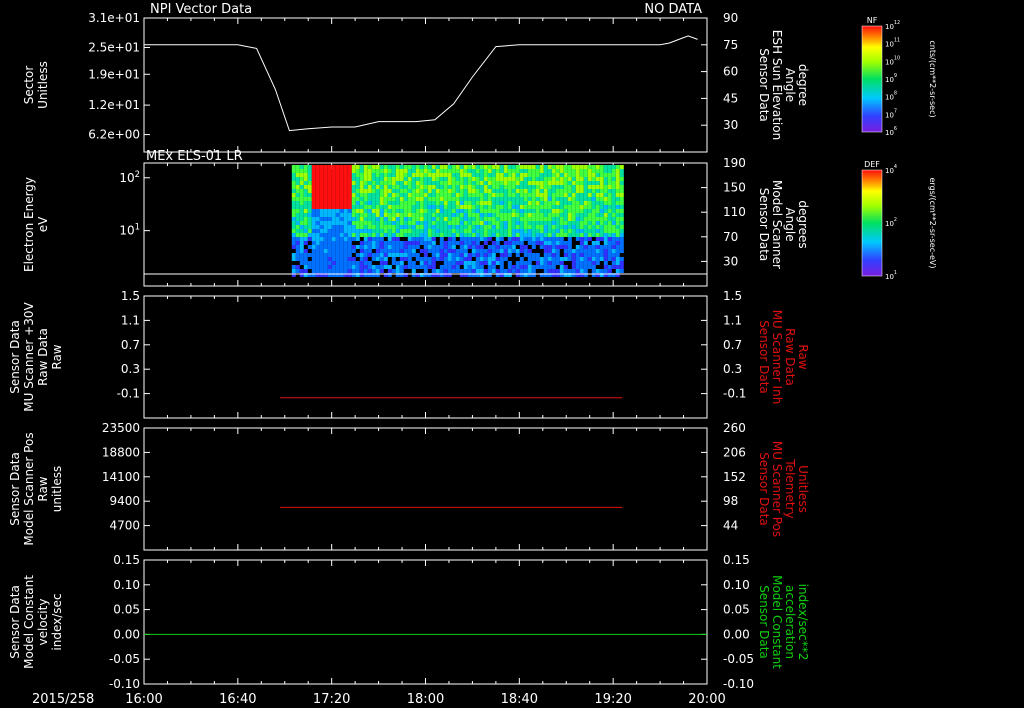  What do you see at coordinates (730, 72) in the screenshot?
I see `y-tick-label-right: 60` at bounding box center [730, 72].